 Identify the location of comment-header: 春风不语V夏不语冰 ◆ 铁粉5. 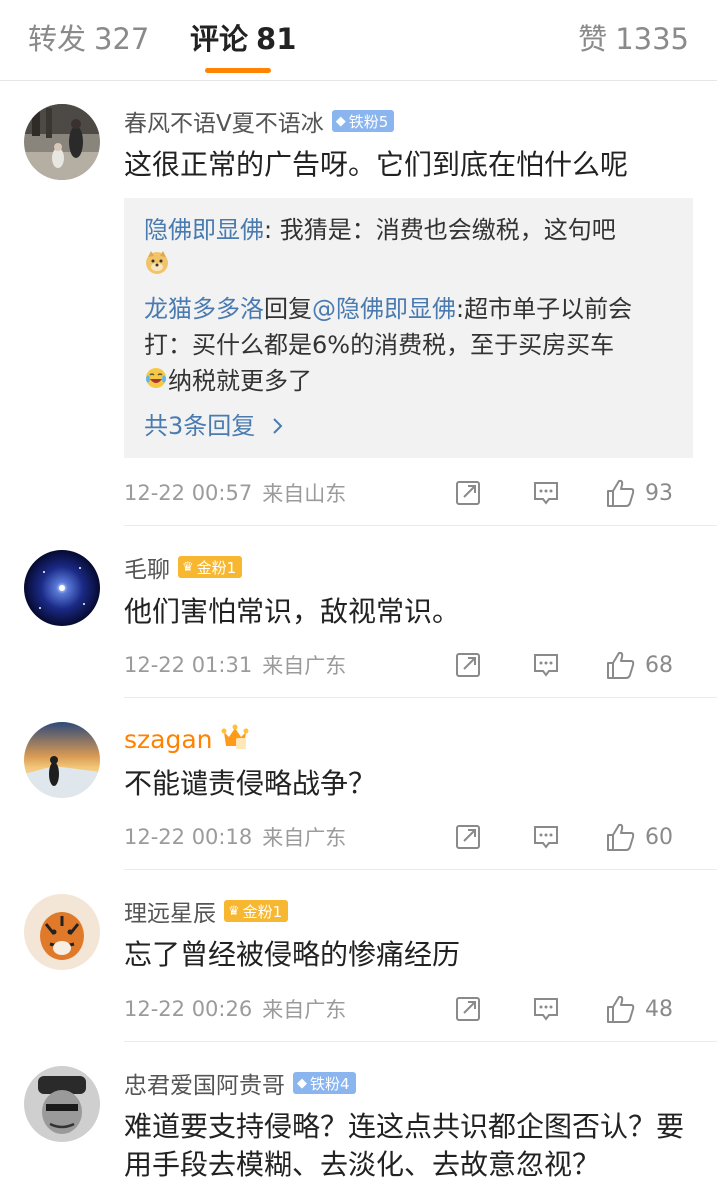
(259, 121).